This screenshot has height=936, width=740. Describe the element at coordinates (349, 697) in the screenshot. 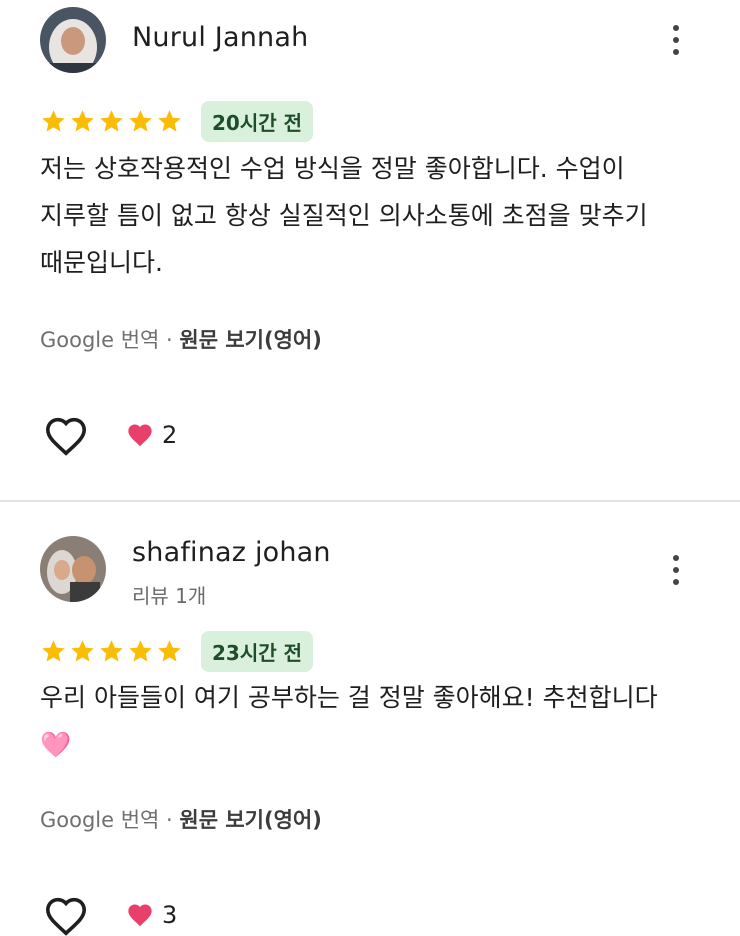

I see `review-text-line: 우리 아들들이 여기 공부하는 걸 정말 좋아해요! 추천합니다` at that location.